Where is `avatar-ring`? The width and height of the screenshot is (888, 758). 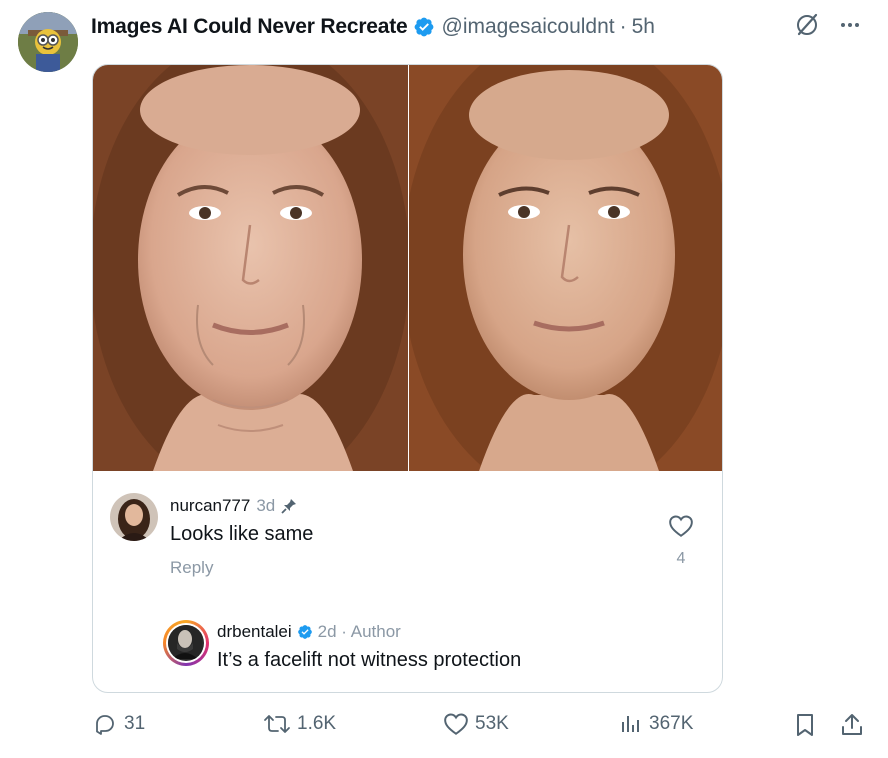 avatar-ring is located at coordinates (186, 643).